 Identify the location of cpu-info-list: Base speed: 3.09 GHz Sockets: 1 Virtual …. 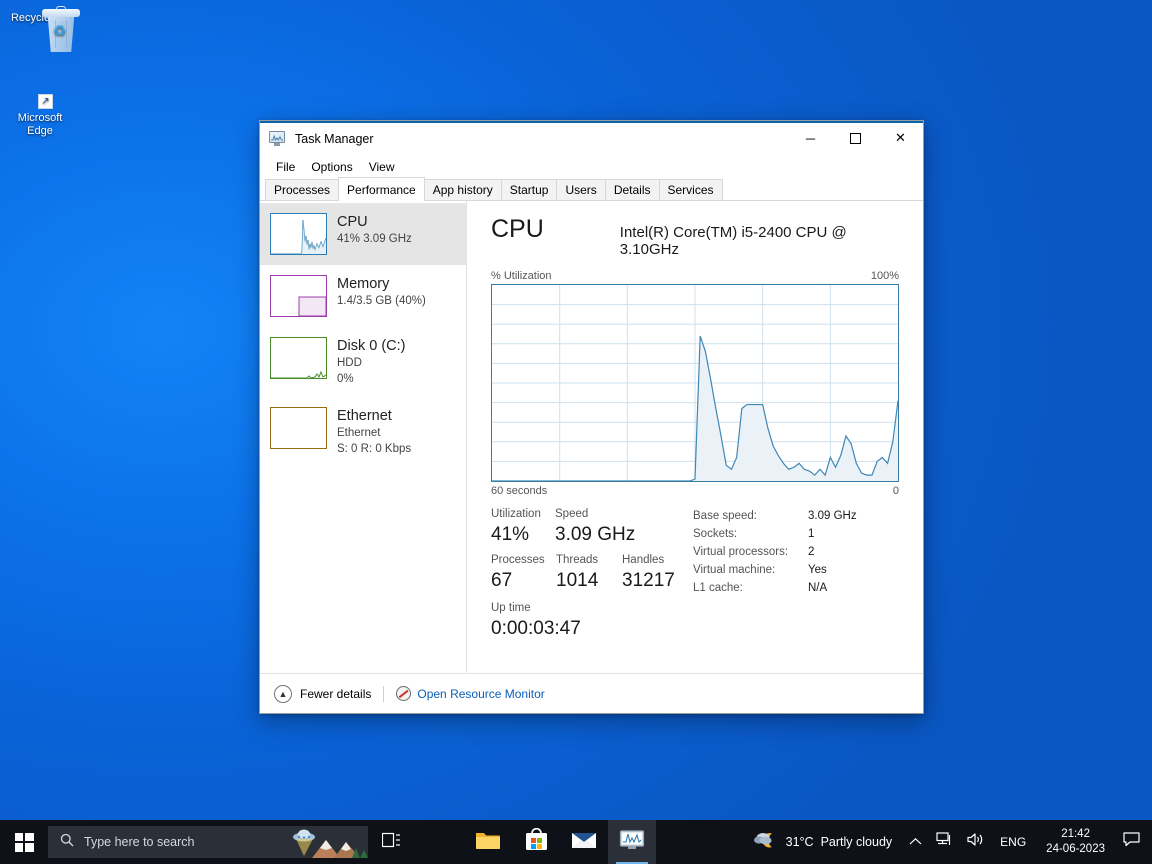
(796, 574).